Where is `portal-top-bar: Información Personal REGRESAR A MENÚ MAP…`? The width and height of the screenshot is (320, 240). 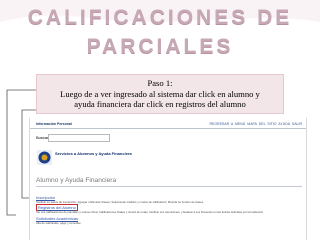 portal-top-bar: Información Personal REGRESAR A MENÚ MAP… is located at coordinates (168, 125).